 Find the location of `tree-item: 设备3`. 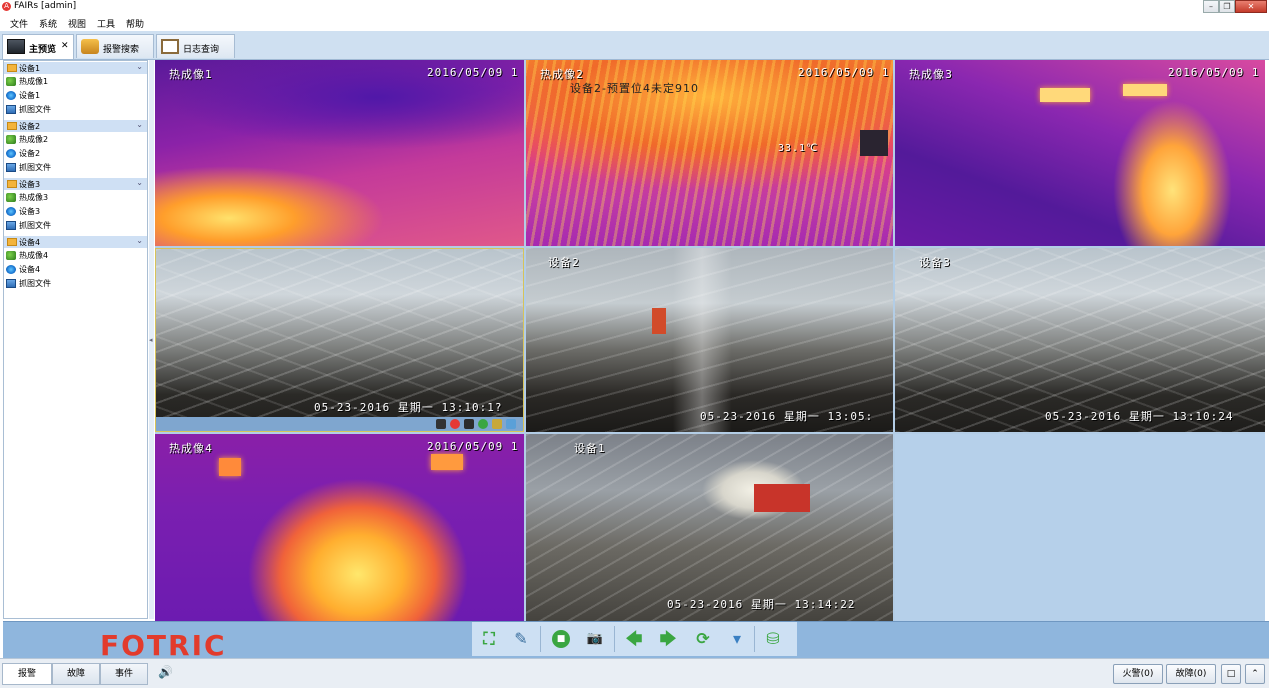

tree-item: 设备3 is located at coordinates (76, 211).